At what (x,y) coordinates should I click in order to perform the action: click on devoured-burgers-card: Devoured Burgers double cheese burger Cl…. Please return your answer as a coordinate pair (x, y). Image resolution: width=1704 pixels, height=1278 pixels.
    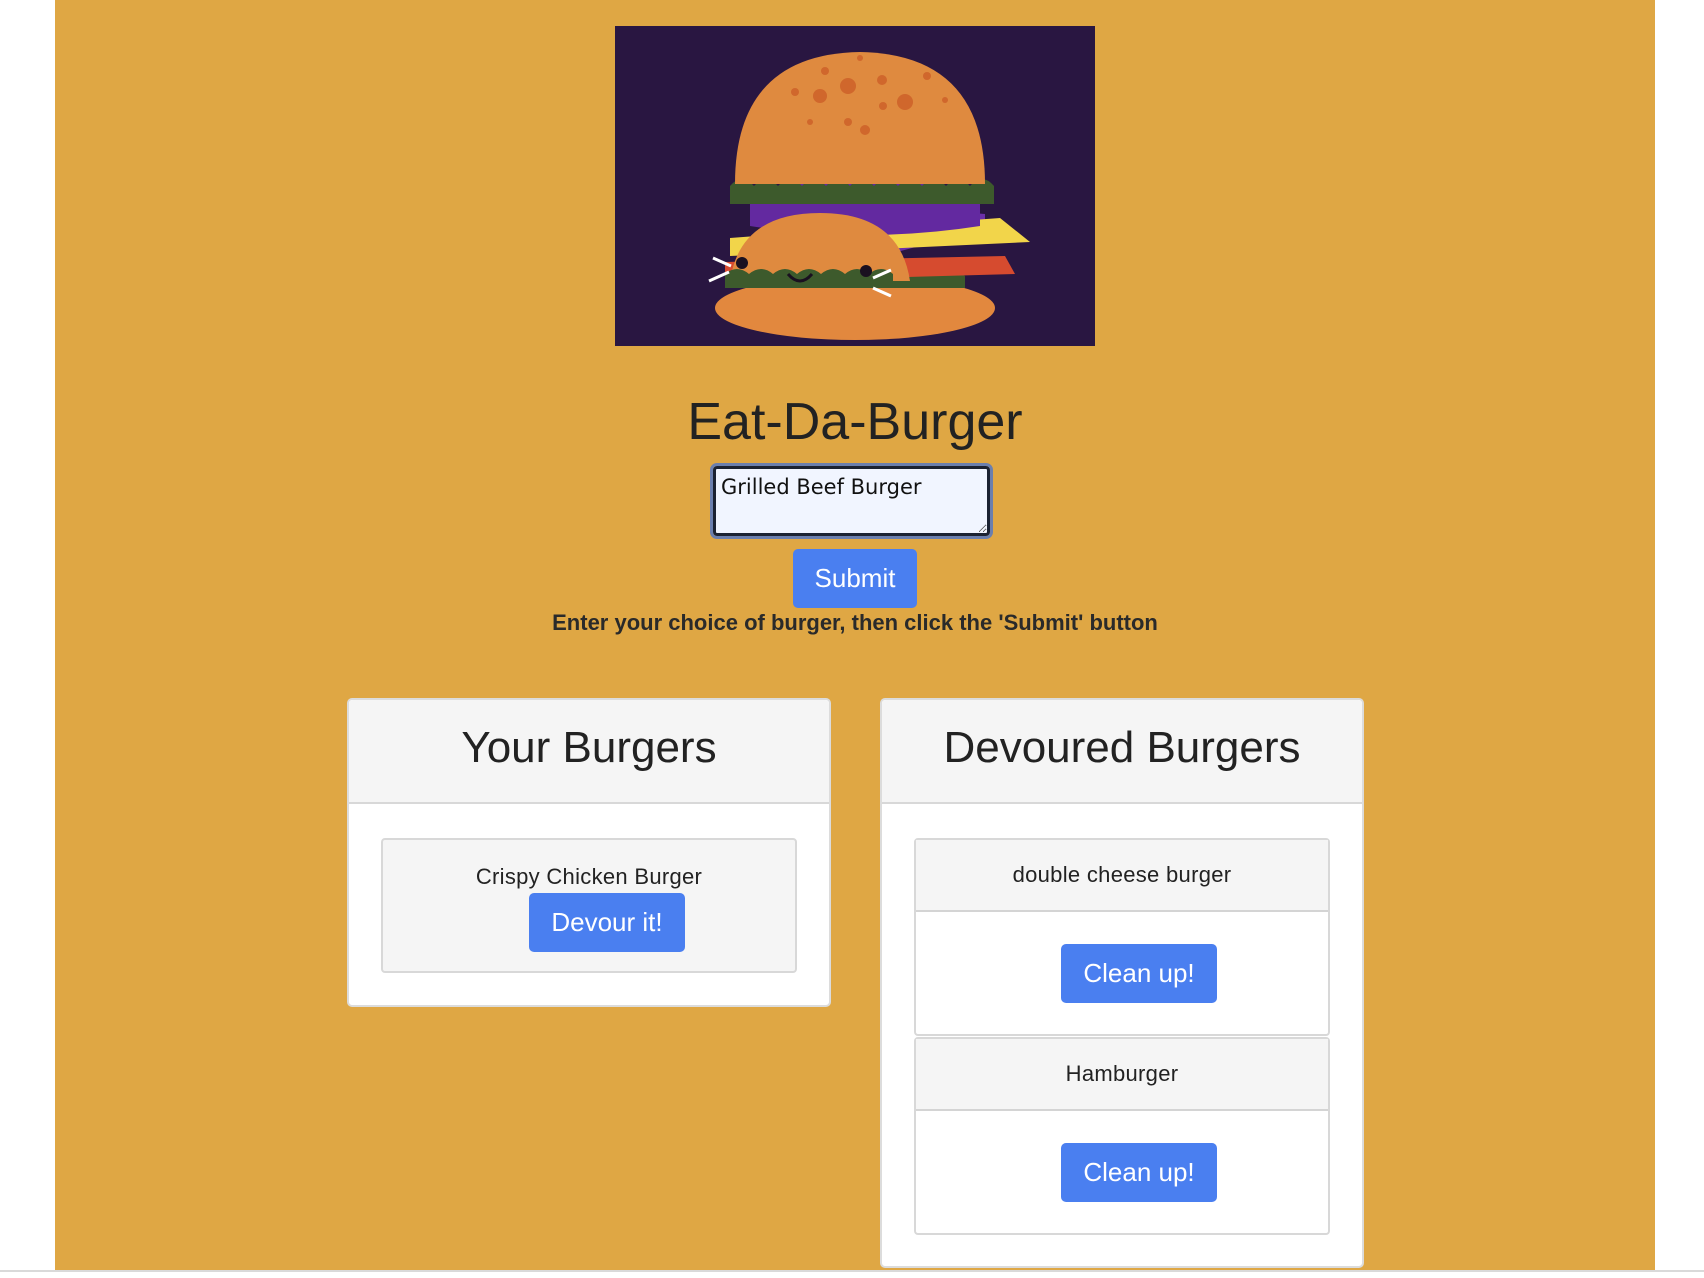
    Looking at the image, I should click on (1122, 983).